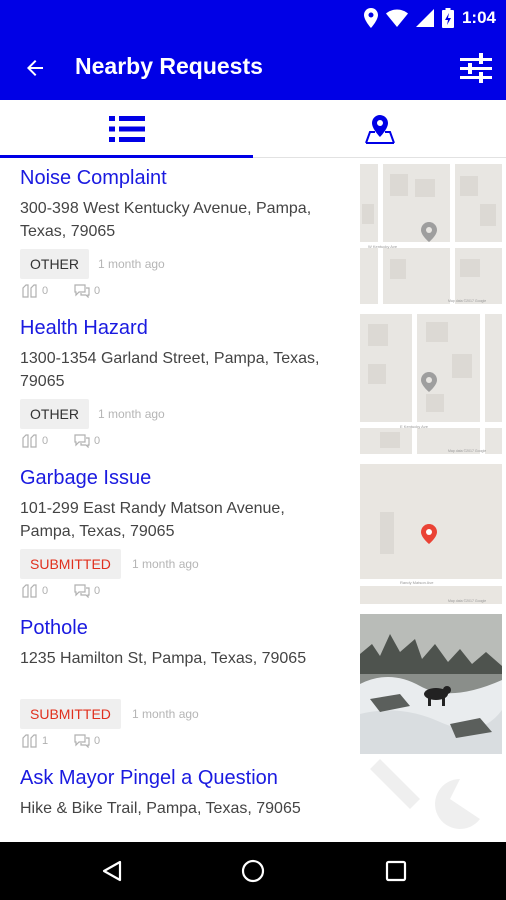 The height and width of the screenshot is (900, 506). I want to click on status-time: 1:04, so click(478, 17).